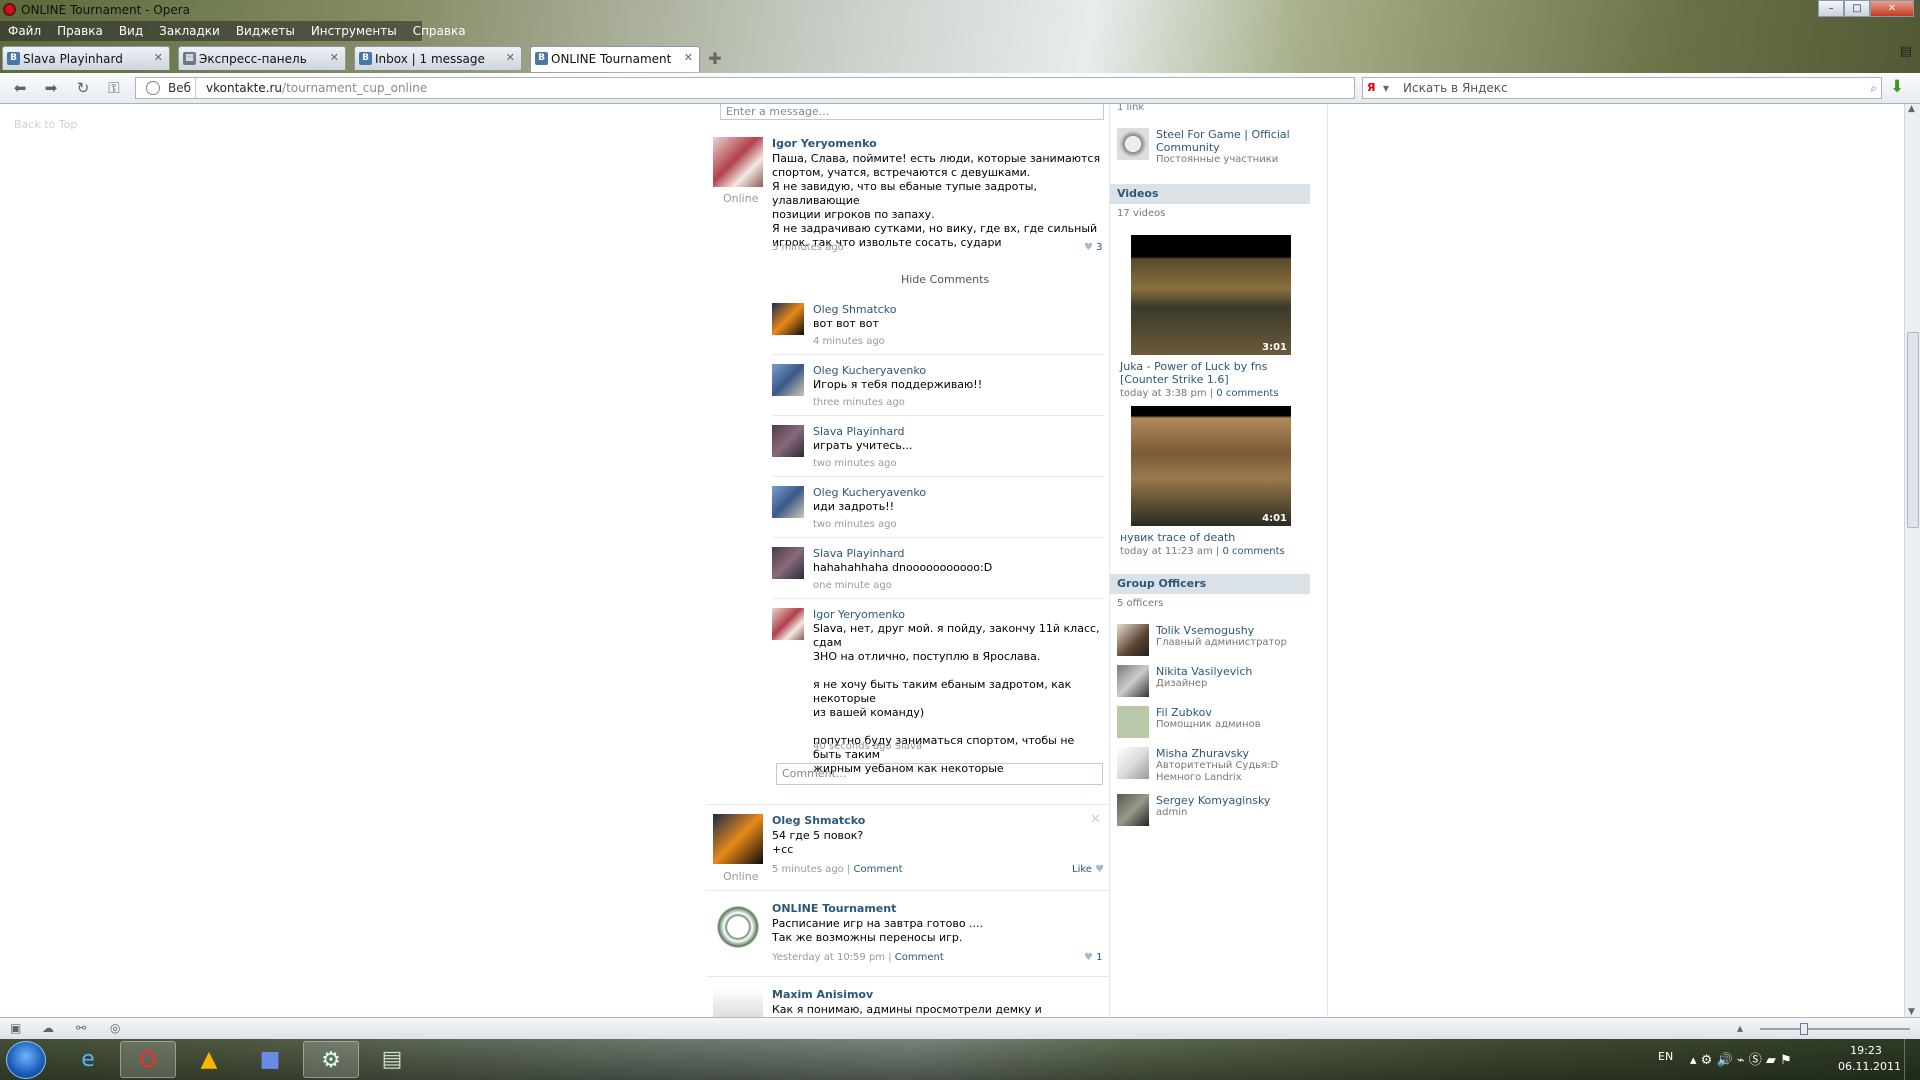 The width and height of the screenshot is (1920, 1080). What do you see at coordinates (1912, 560) in the screenshot?
I see `vertical-scrollbar: ▲ ▼` at bounding box center [1912, 560].